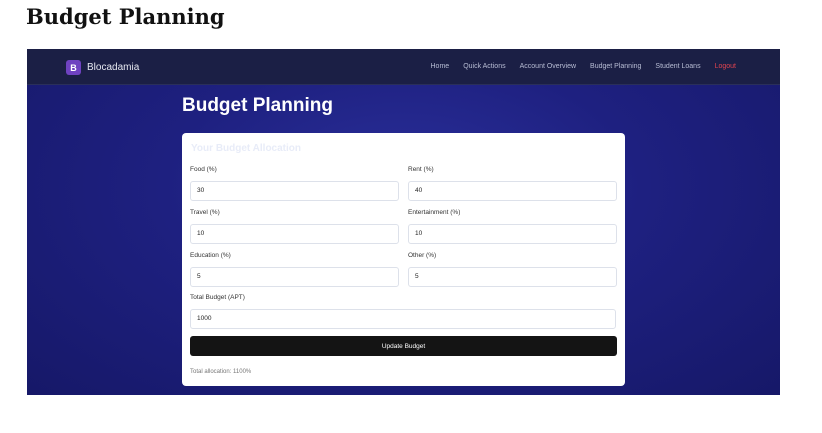  I want to click on total-budget-label: Total Budget (APT), so click(217, 297).